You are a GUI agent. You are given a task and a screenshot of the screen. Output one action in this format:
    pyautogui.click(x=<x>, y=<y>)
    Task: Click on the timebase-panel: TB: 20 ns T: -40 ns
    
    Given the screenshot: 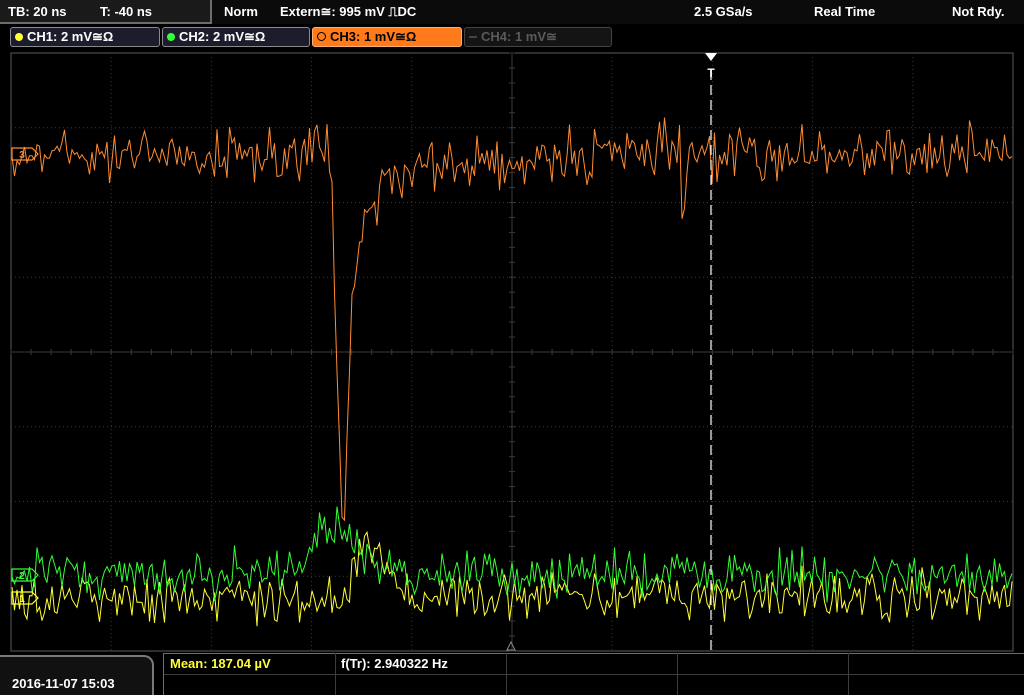 What is the action you would take?
    pyautogui.click(x=106, y=12)
    